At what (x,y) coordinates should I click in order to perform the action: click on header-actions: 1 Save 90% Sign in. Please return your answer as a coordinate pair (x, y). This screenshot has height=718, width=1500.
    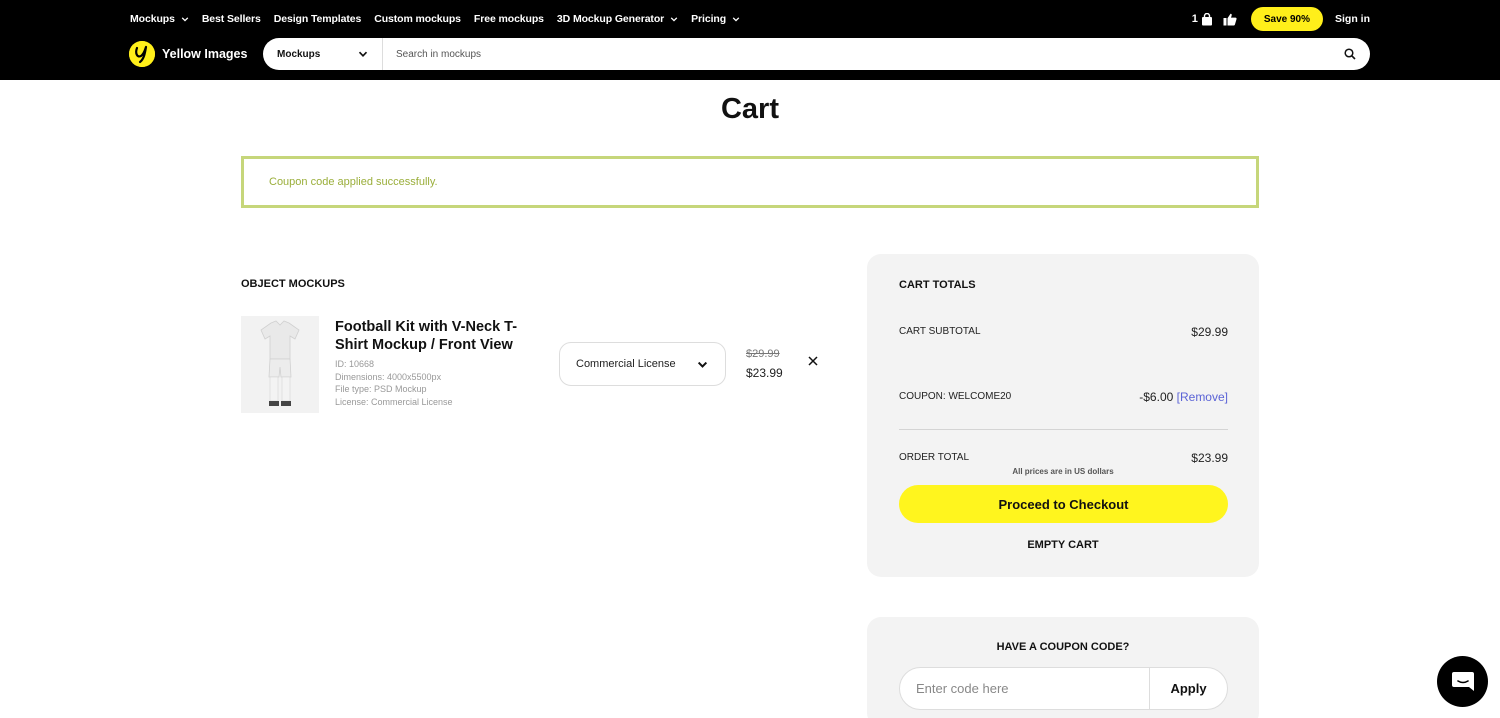
    Looking at the image, I should click on (1281, 19).